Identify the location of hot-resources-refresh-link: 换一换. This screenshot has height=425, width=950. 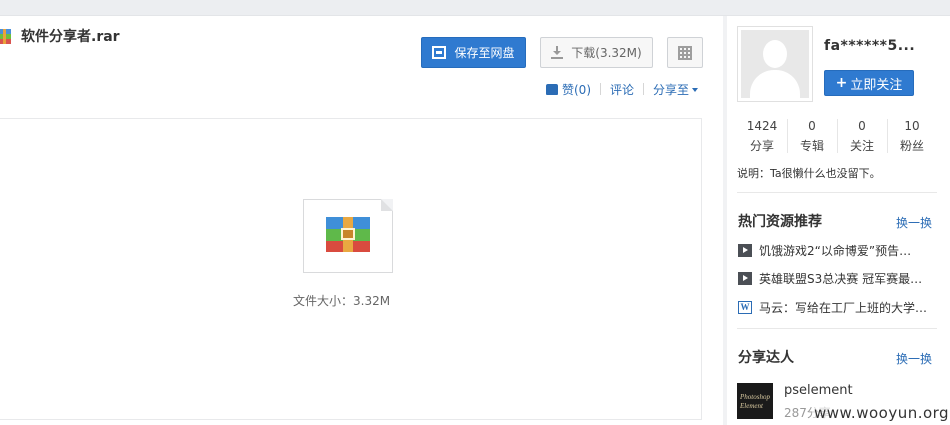
(914, 222).